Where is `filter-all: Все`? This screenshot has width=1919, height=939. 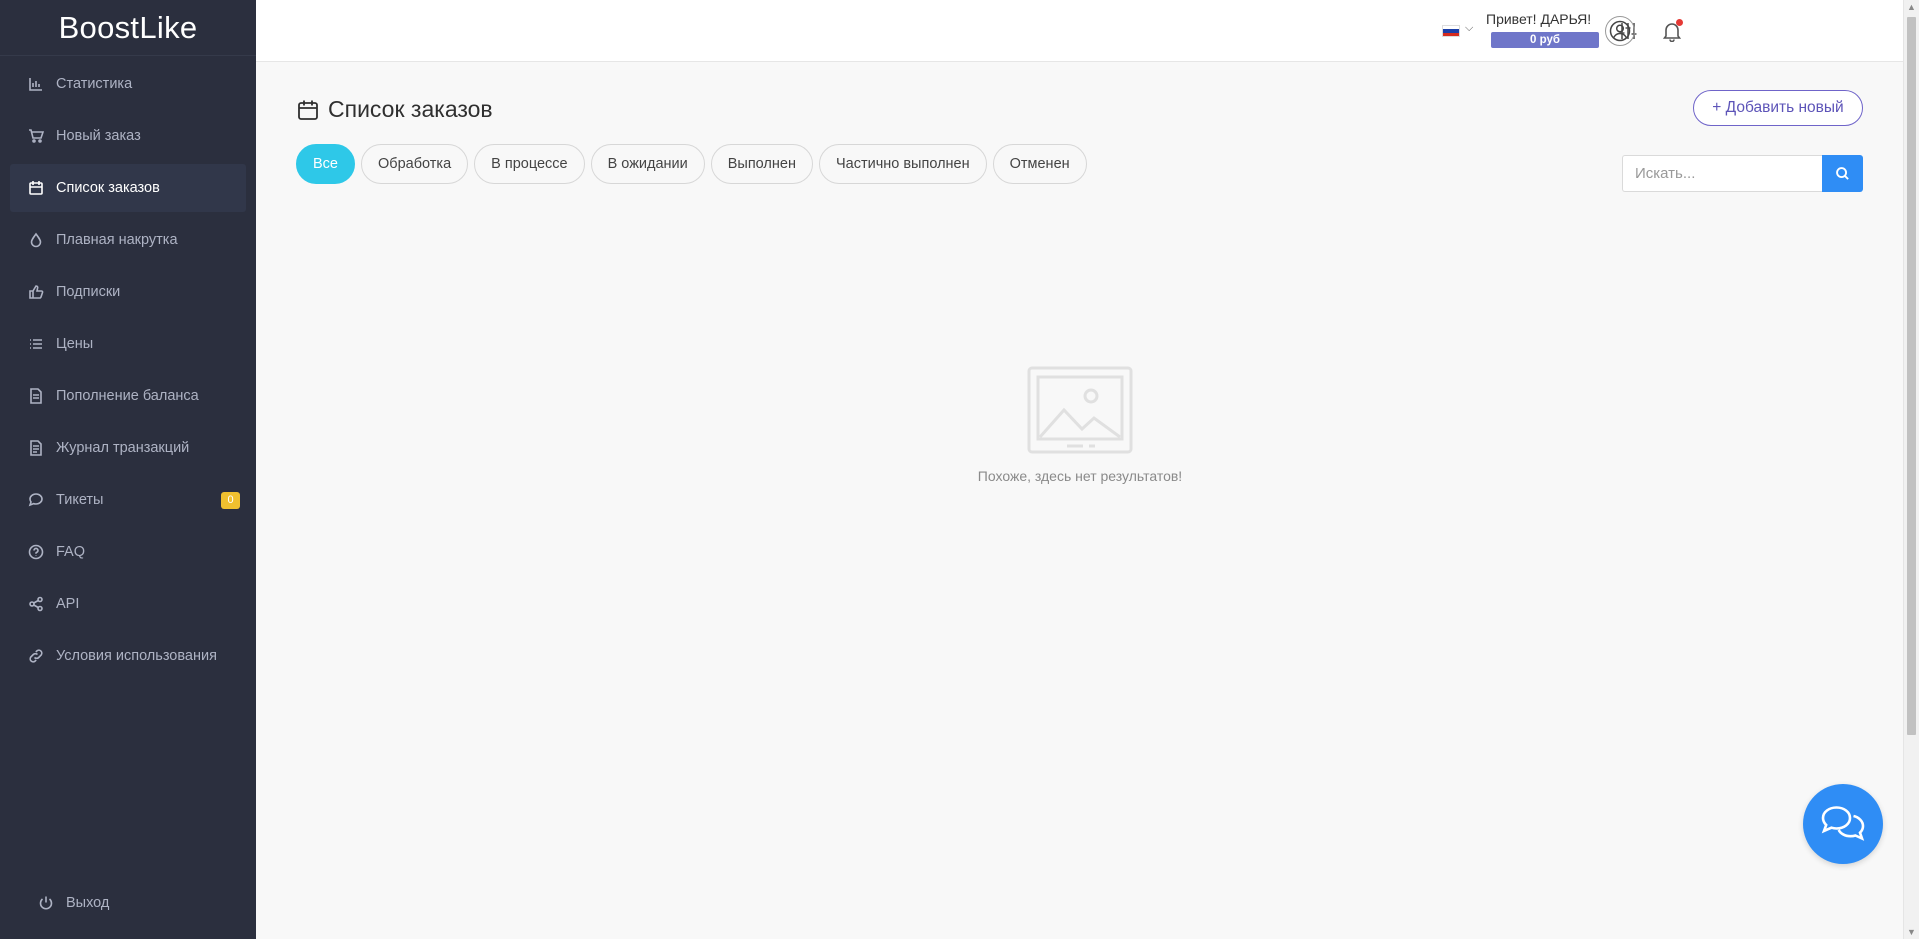
filter-all: Все is located at coordinates (325, 164).